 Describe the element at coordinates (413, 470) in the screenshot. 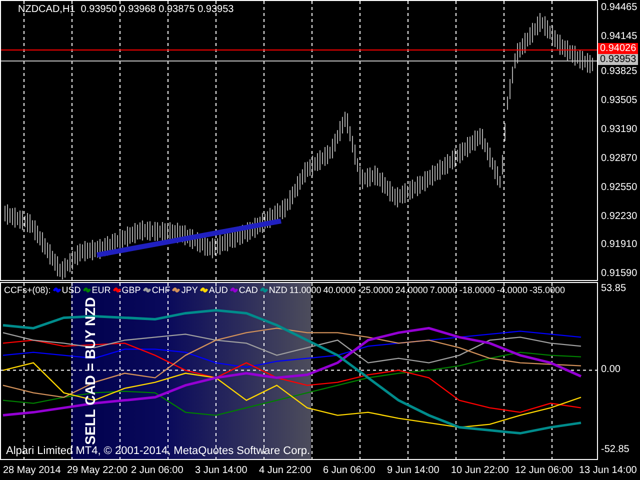

I see `time-label: 9 Jun 14:00` at that location.